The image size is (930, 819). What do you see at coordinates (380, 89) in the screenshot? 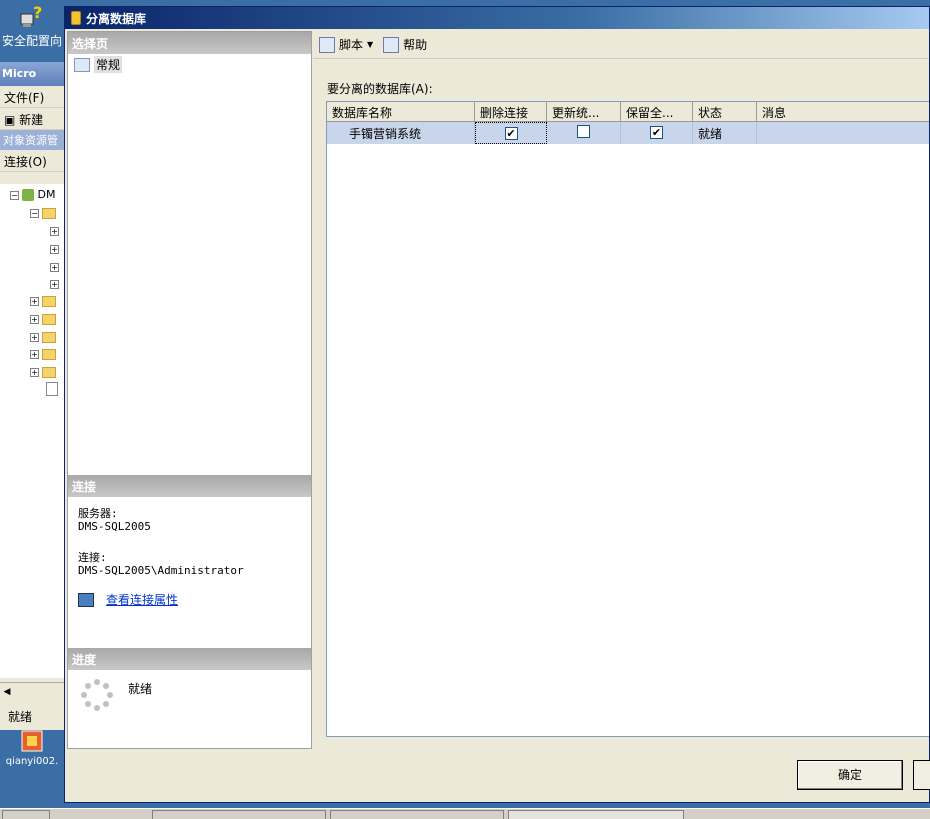
I see `grid-label: 要分离的数据库(A):` at bounding box center [380, 89].